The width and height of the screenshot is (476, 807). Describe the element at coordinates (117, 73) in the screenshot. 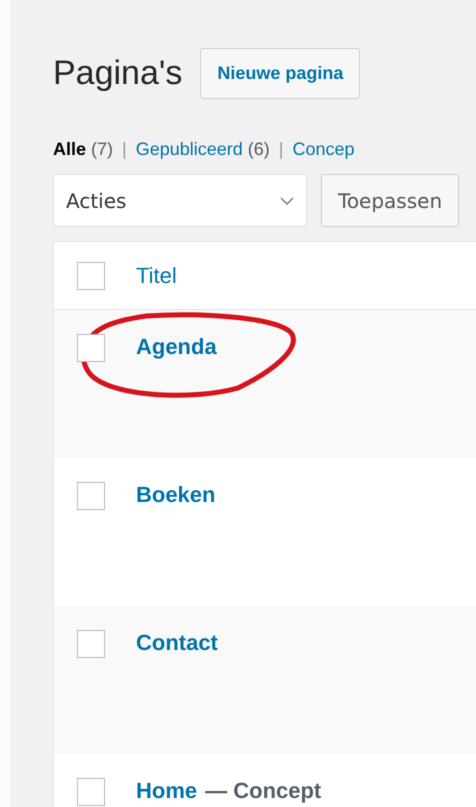

I see `page-title: Pagina's` at that location.